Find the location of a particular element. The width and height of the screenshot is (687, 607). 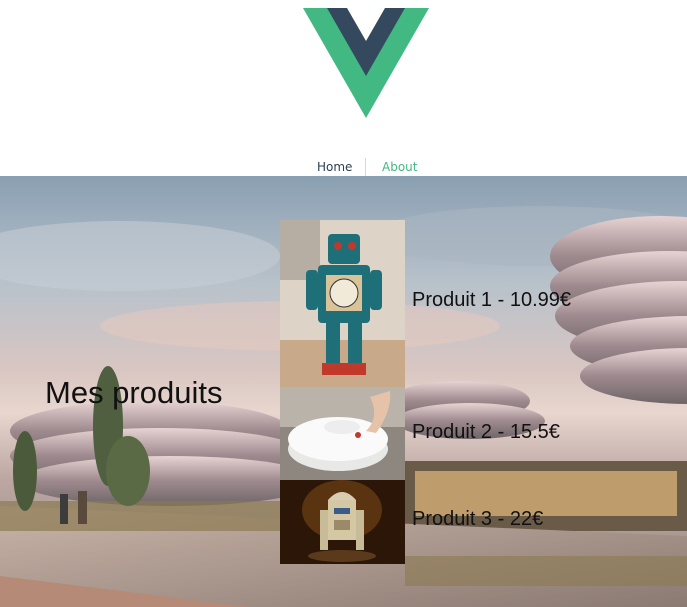

product-label-2: Produit 2 - 15.5€ is located at coordinates (486, 432).